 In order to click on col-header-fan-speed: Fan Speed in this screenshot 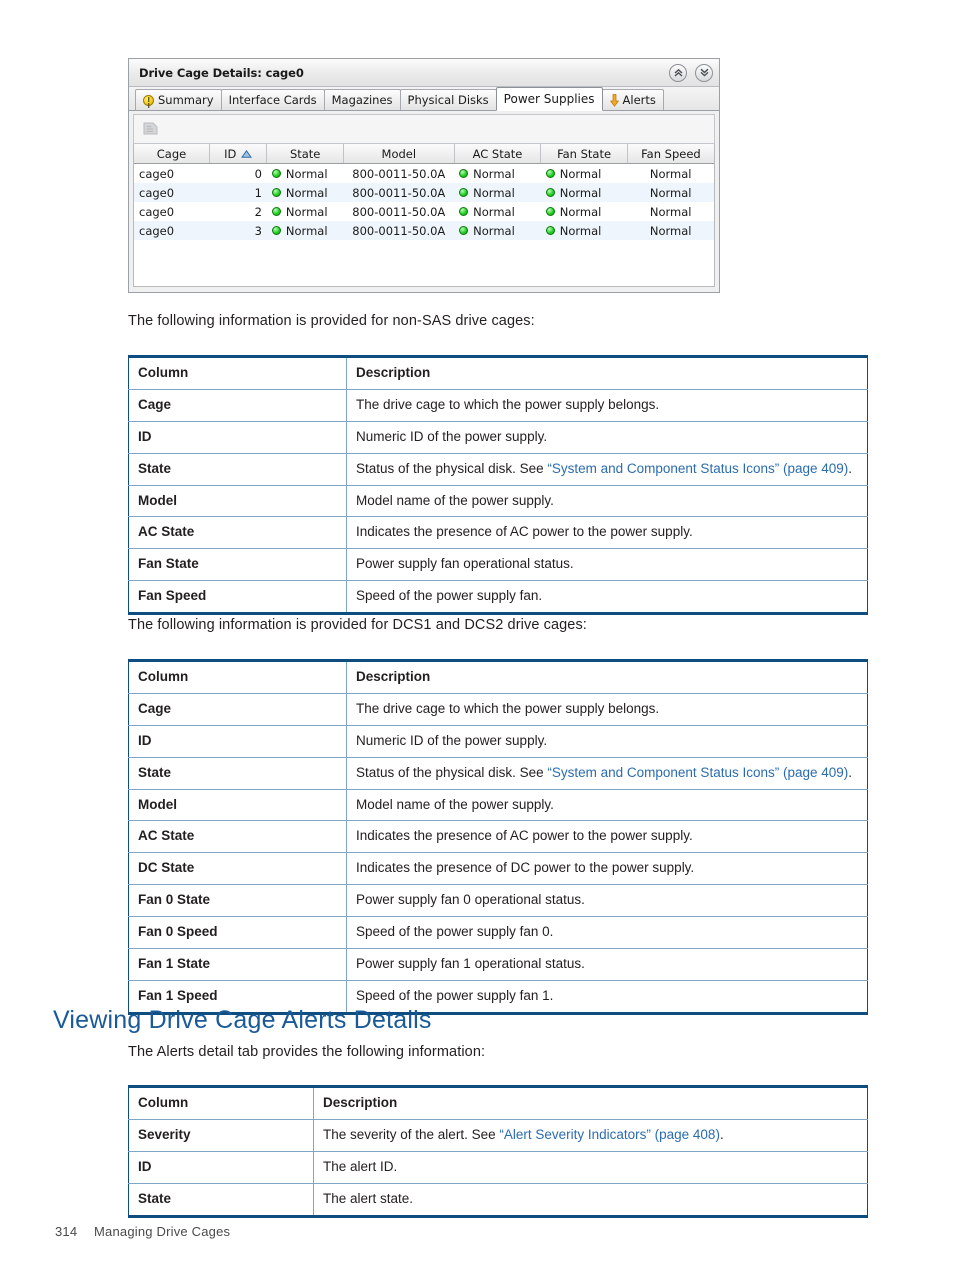, I will do `click(670, 154)`.